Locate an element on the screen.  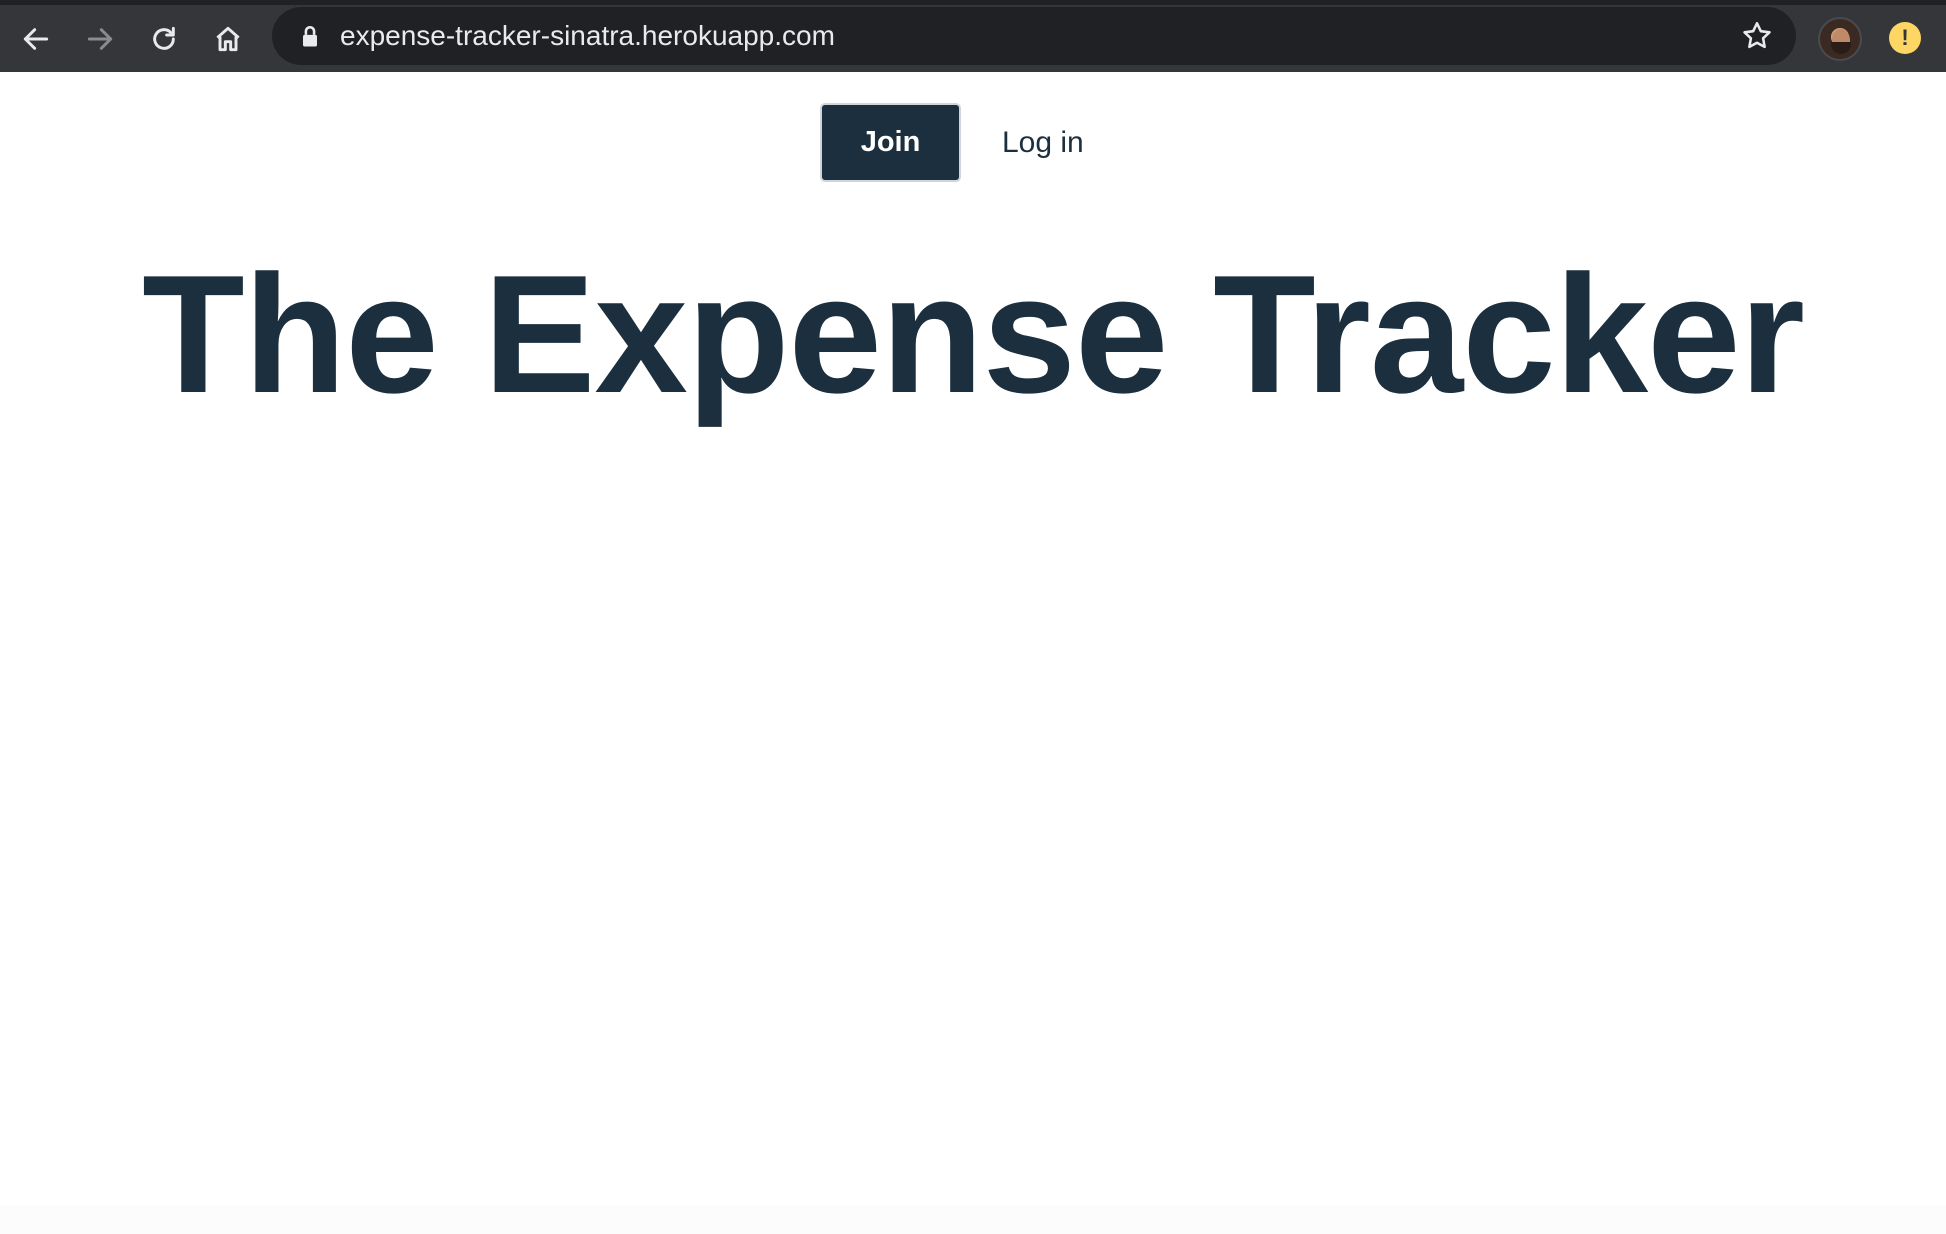
arrow-left-icon is located at coordinates (36, 39).